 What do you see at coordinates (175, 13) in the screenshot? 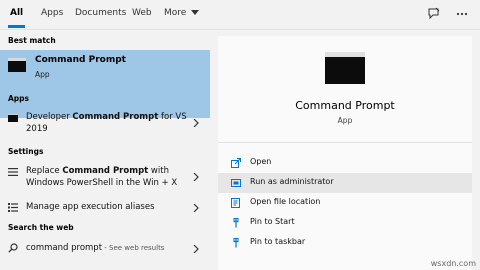
I see `tab-more-label: More` at bounding box center [175, 13].